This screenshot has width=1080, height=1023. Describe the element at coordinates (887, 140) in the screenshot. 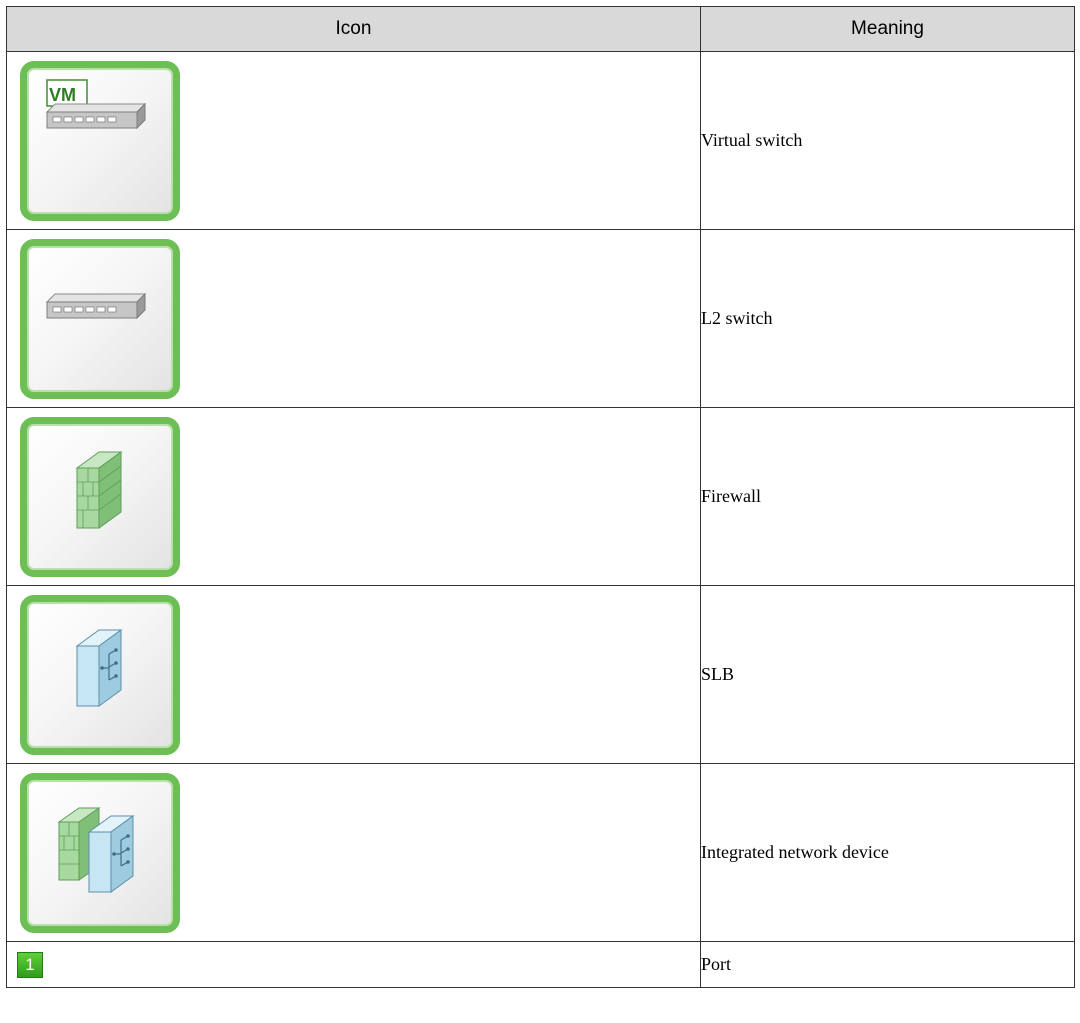

I see `meaning-cell: Virtual switch` at that location.